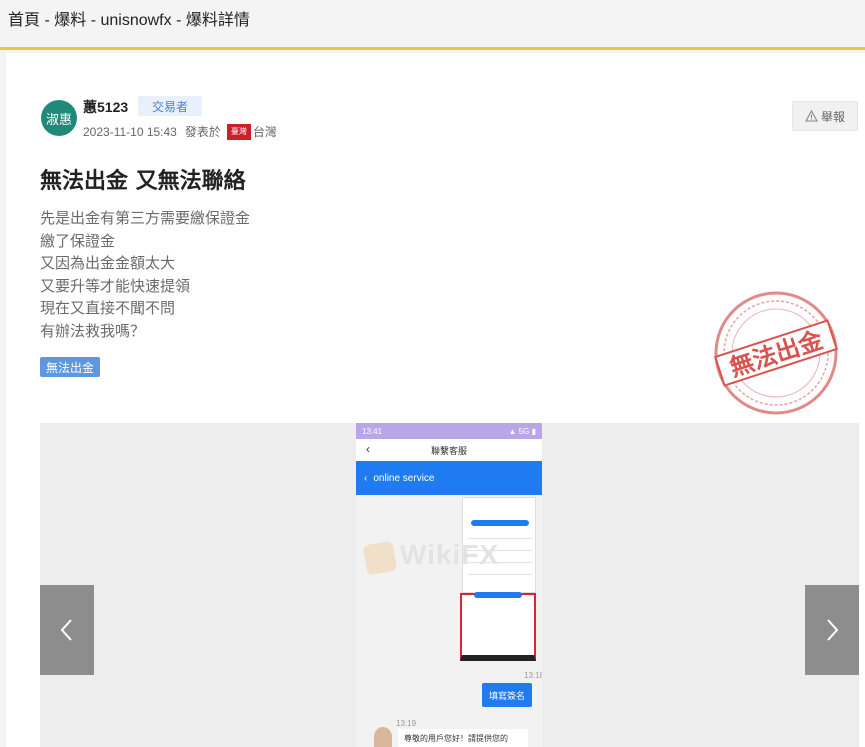 Image resolution: width=865 pixels, height=747 pixels. What do you see at coordinates (380, 558) in the screenshot?
I see `wikifx-logo-icon` at bounding box center [380, 558].